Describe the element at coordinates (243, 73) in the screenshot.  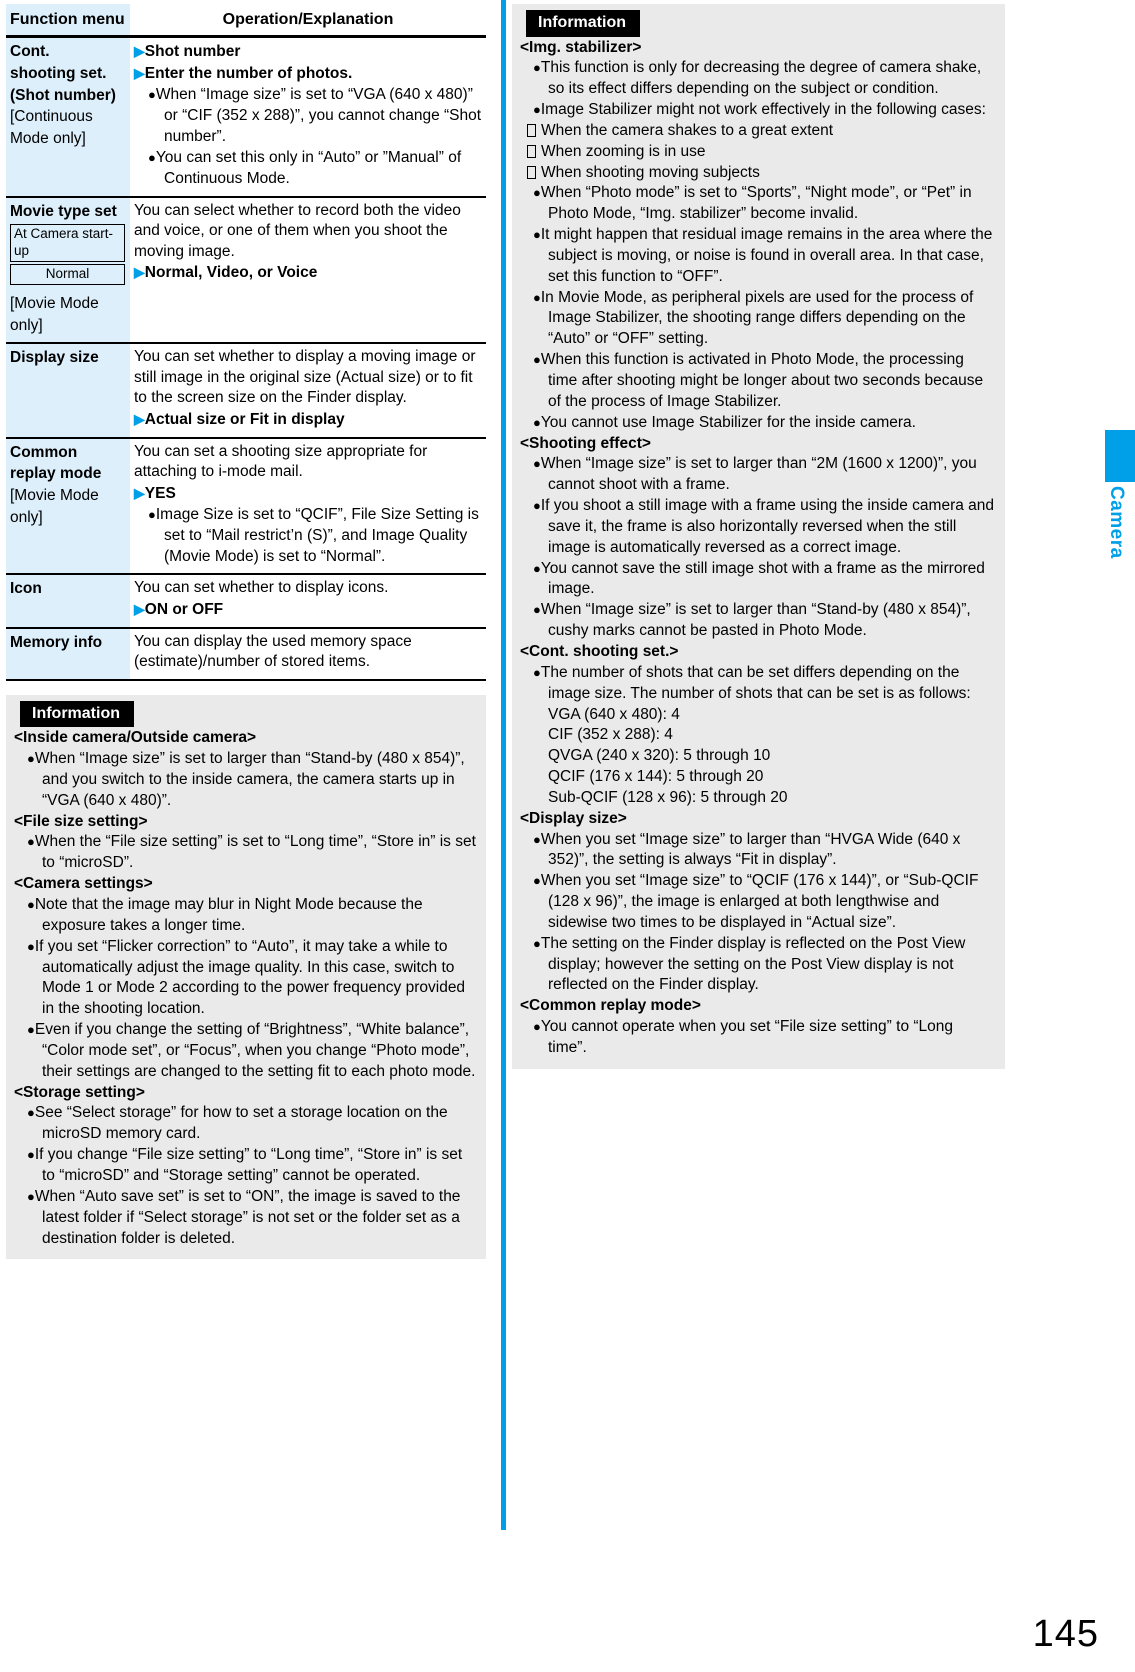
I see `operation-step: ▶Enter the number of photos.` at that location.